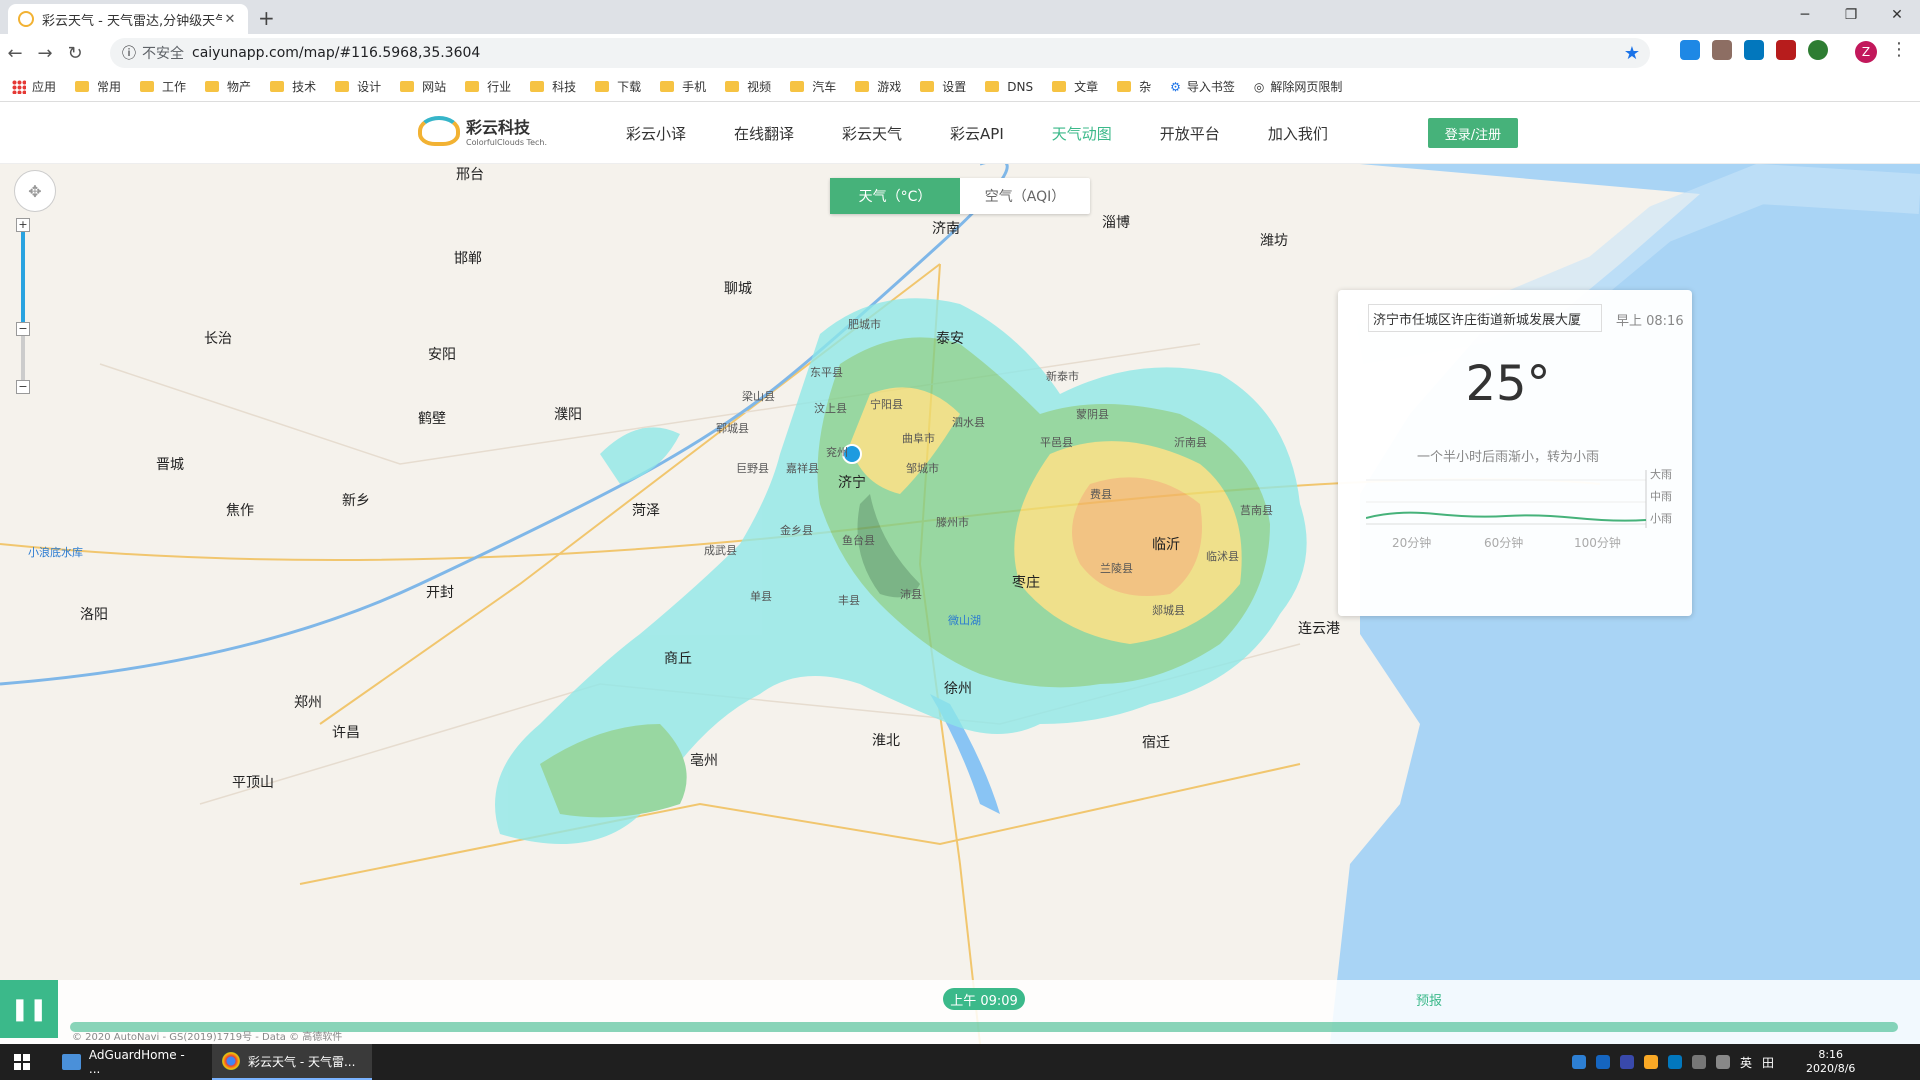 This screenshot has width=1920, height=1080. I want to click on place-label: 长治, so click(218, 339).